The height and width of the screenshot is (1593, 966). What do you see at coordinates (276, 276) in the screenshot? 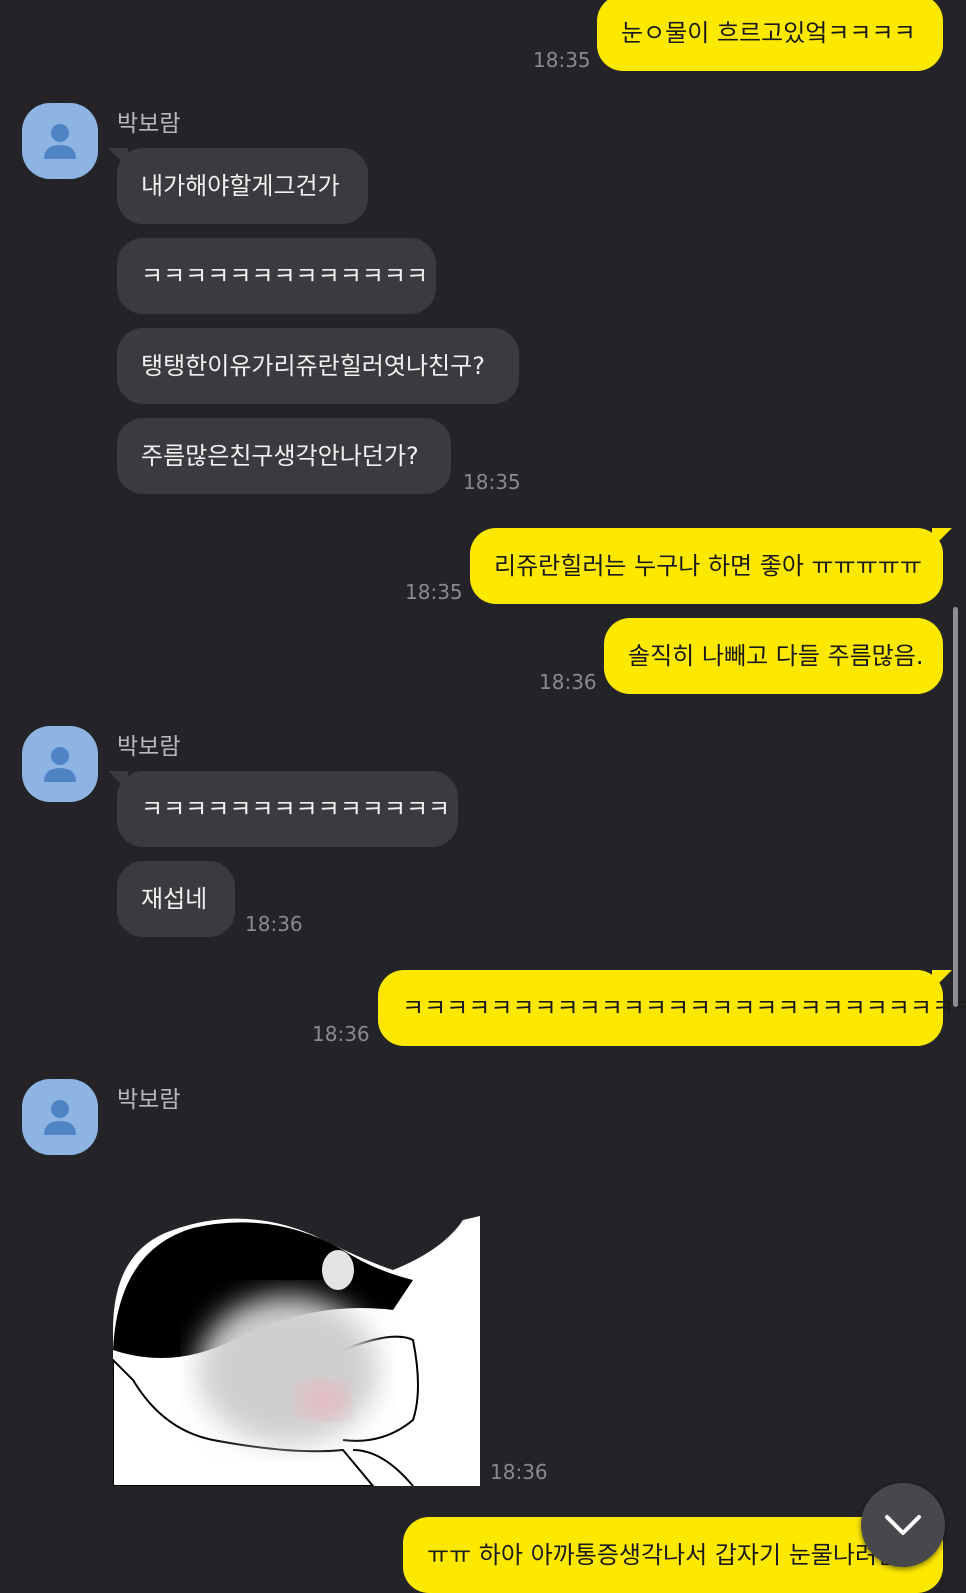
I see `incoming-message: ㅋㅋㅋㅋㅋㅋㅋㅋㅋㅋㅋㅋㅋ` at bounding box center [276, 276].